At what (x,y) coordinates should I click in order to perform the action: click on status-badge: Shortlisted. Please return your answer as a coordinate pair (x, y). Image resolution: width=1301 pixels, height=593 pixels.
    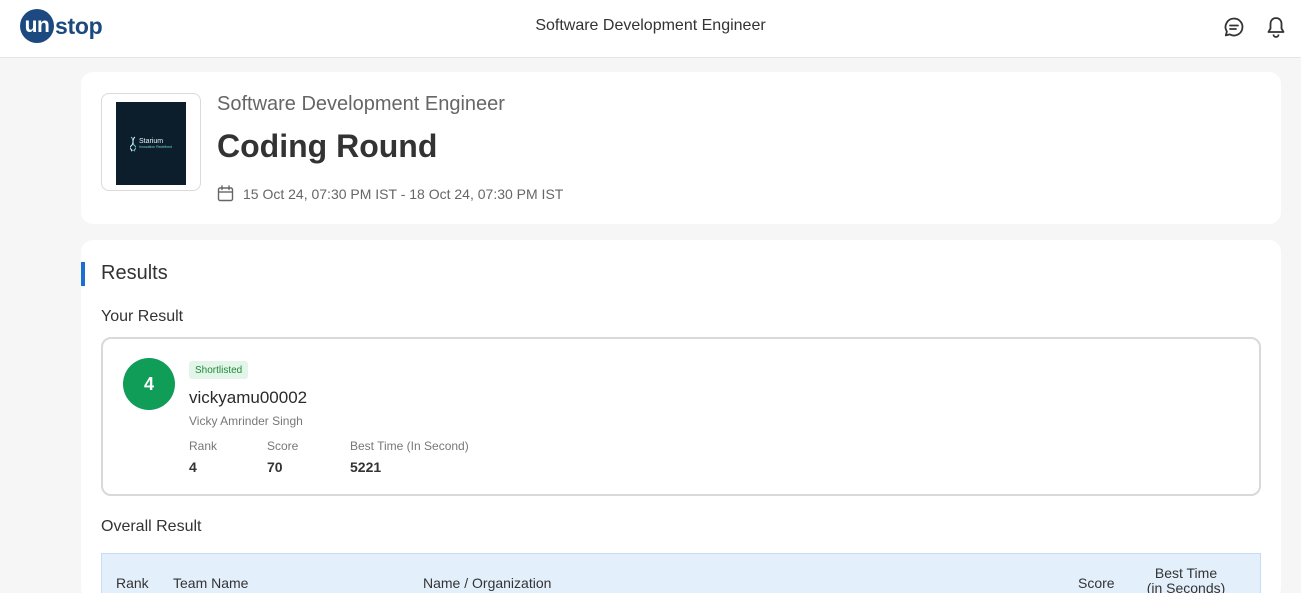
    Looking at the image, I should click on (219, 370).